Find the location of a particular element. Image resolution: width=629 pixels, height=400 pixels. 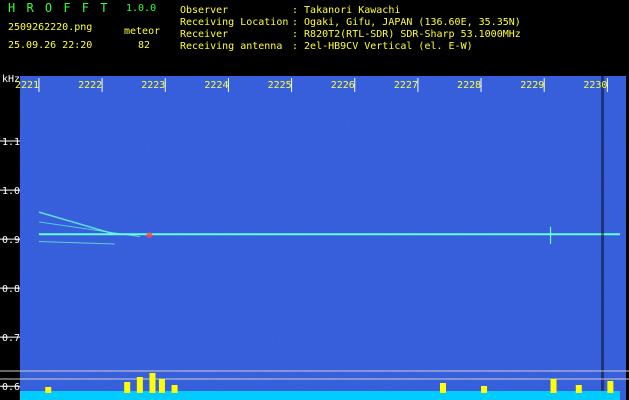

x-axis-tick-label: 2229 is located at coordinates (532, 85).